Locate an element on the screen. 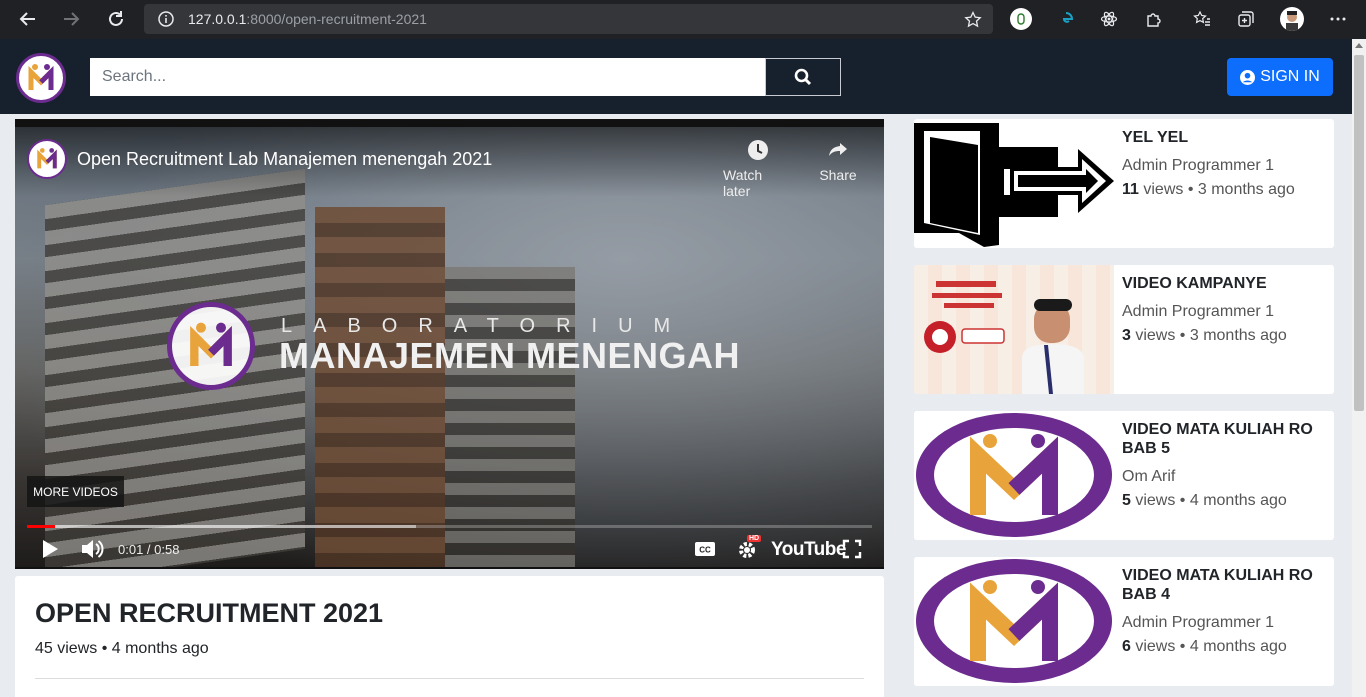 The height and width of the screenshot is (697, 1366). related-title: YEL YEL is located at coordinates (1224, 137).